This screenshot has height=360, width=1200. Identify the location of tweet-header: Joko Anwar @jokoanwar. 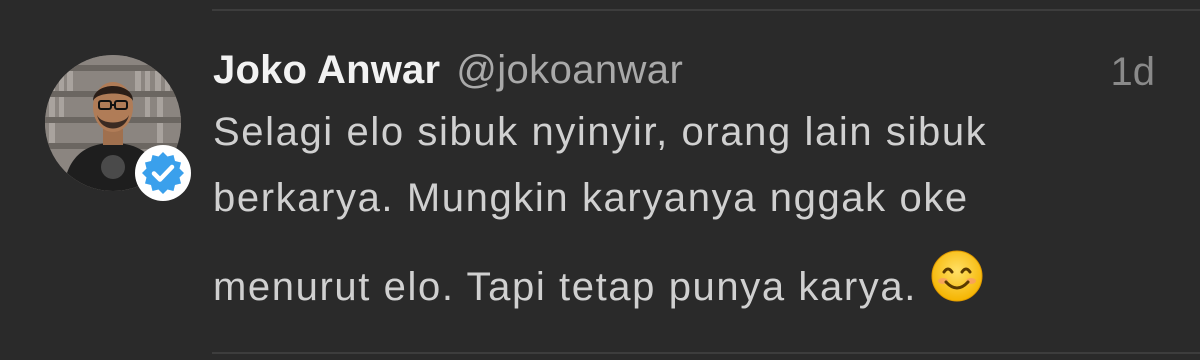
(686, 74).